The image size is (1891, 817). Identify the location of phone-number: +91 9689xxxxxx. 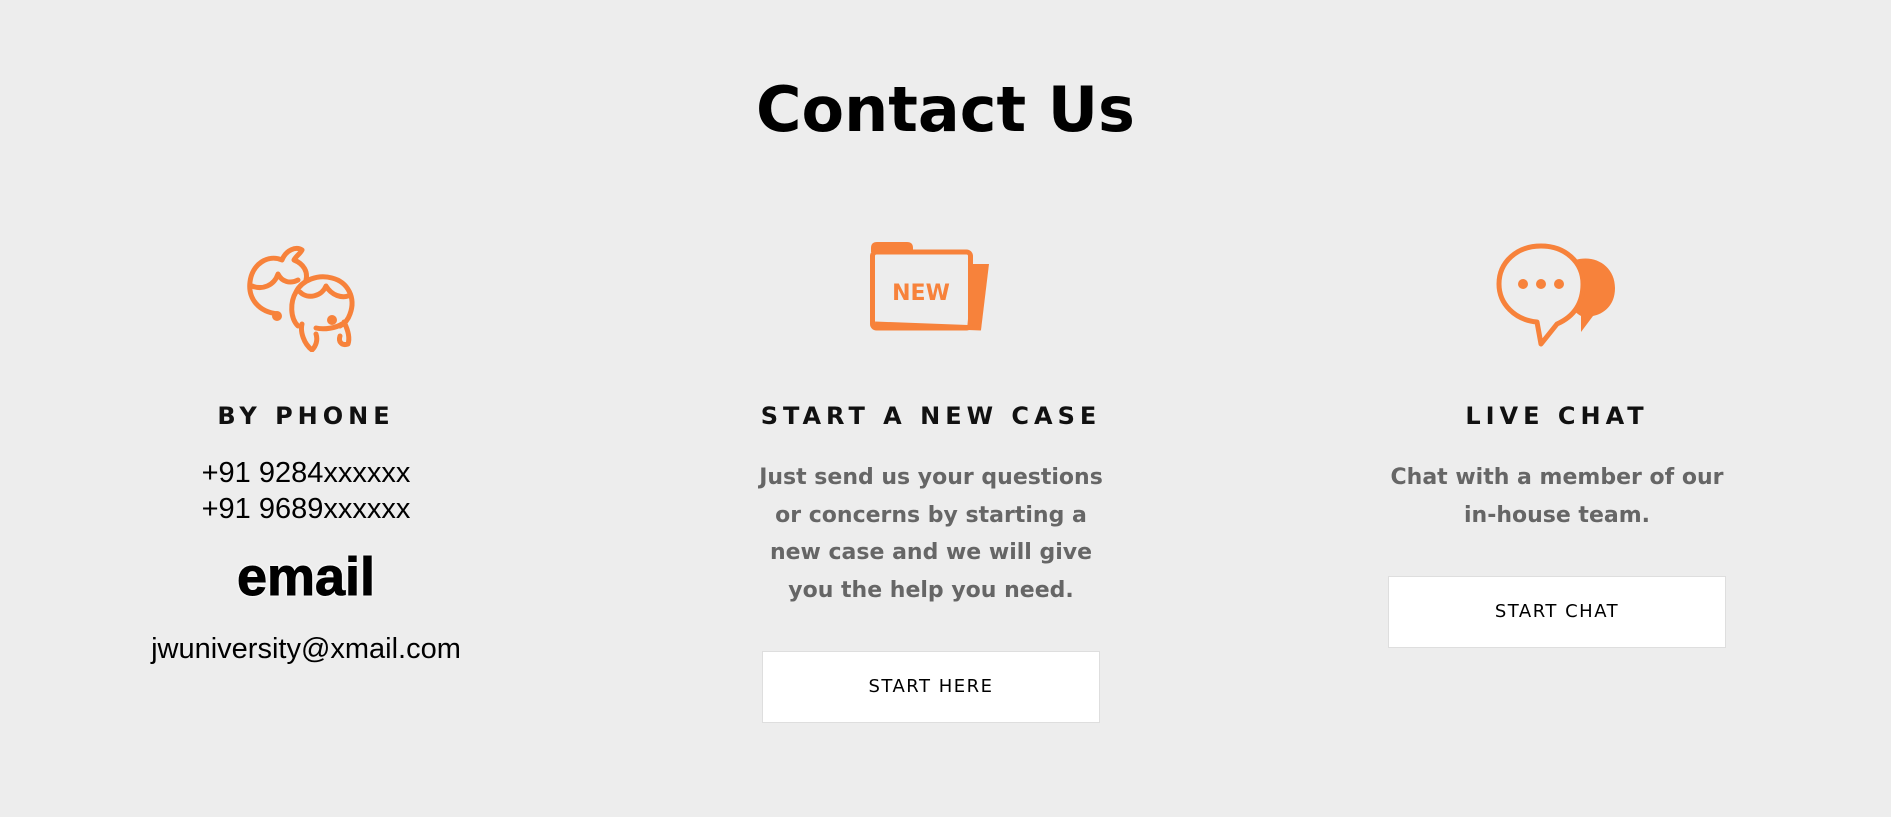
(306, 509).